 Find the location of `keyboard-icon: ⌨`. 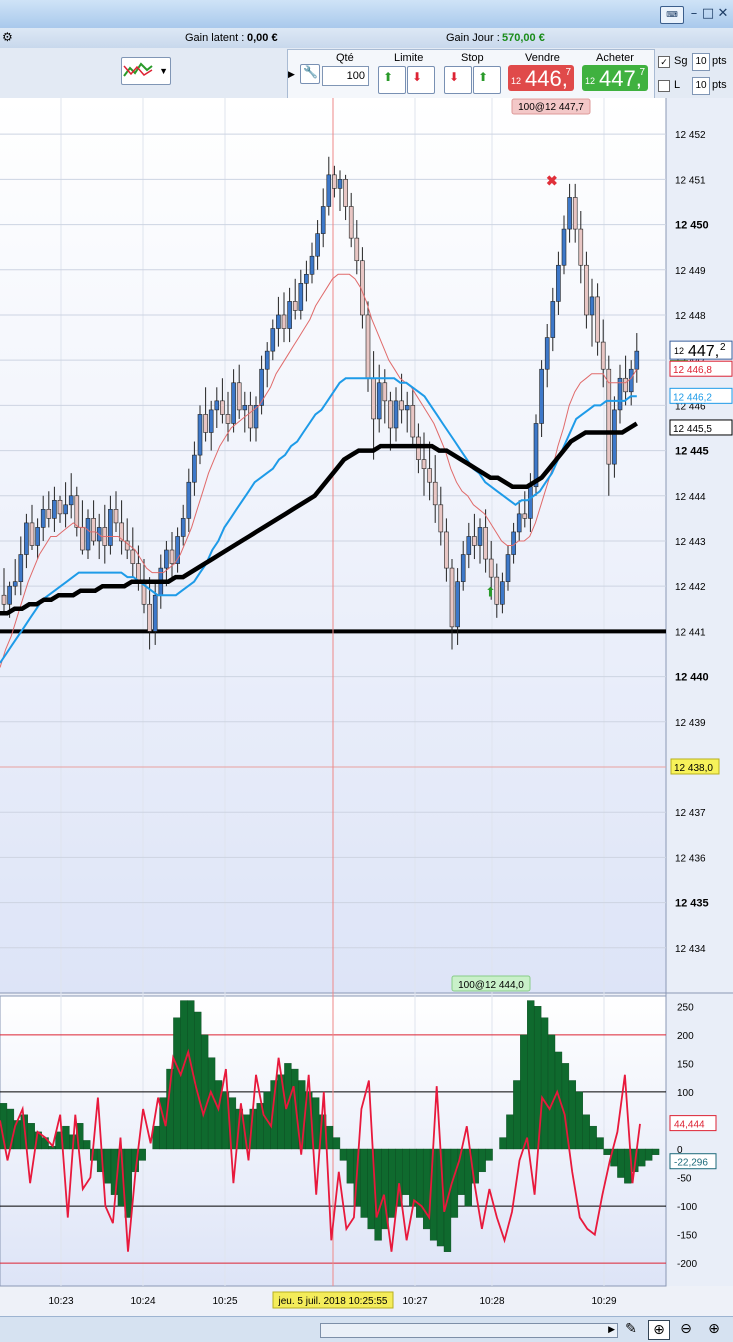

keyboard-icon: ⌨ is located at coordinates (672, 15).